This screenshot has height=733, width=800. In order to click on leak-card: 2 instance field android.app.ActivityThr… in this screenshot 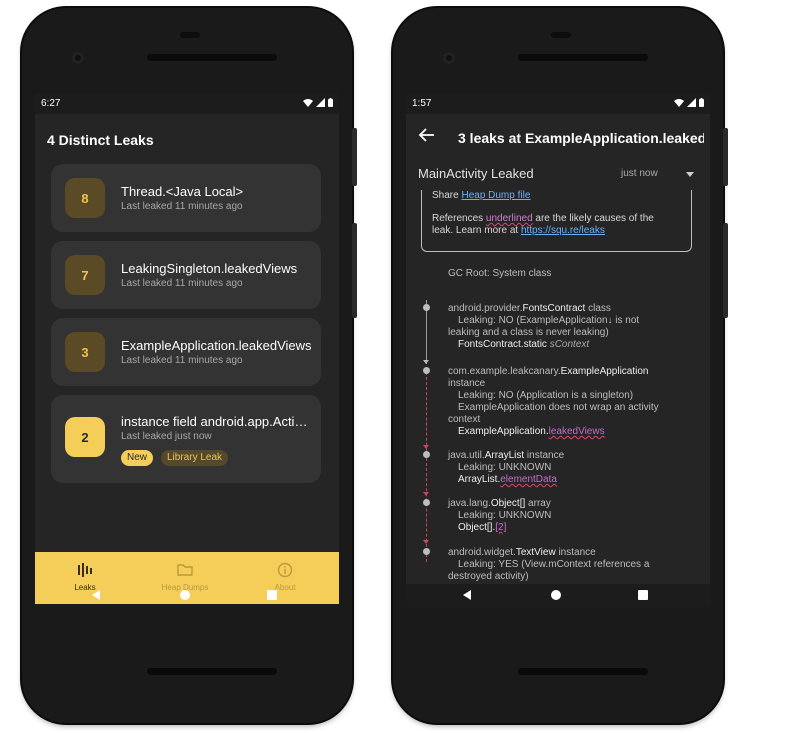, I will do `click(186, 439)`.